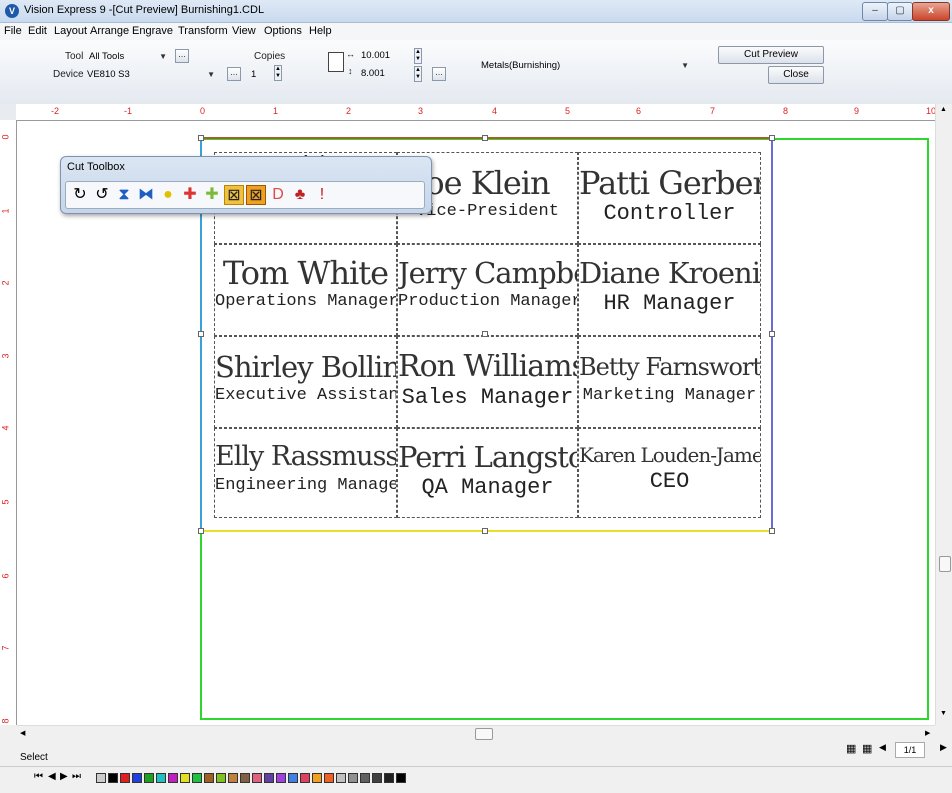 The width and height of the screenshot is (952, 793). What do you see at coordinates (487, 382) in the screenshot?
I see `name-plate: Ron Williams Sales Manager` at bounding box center [487, 382].